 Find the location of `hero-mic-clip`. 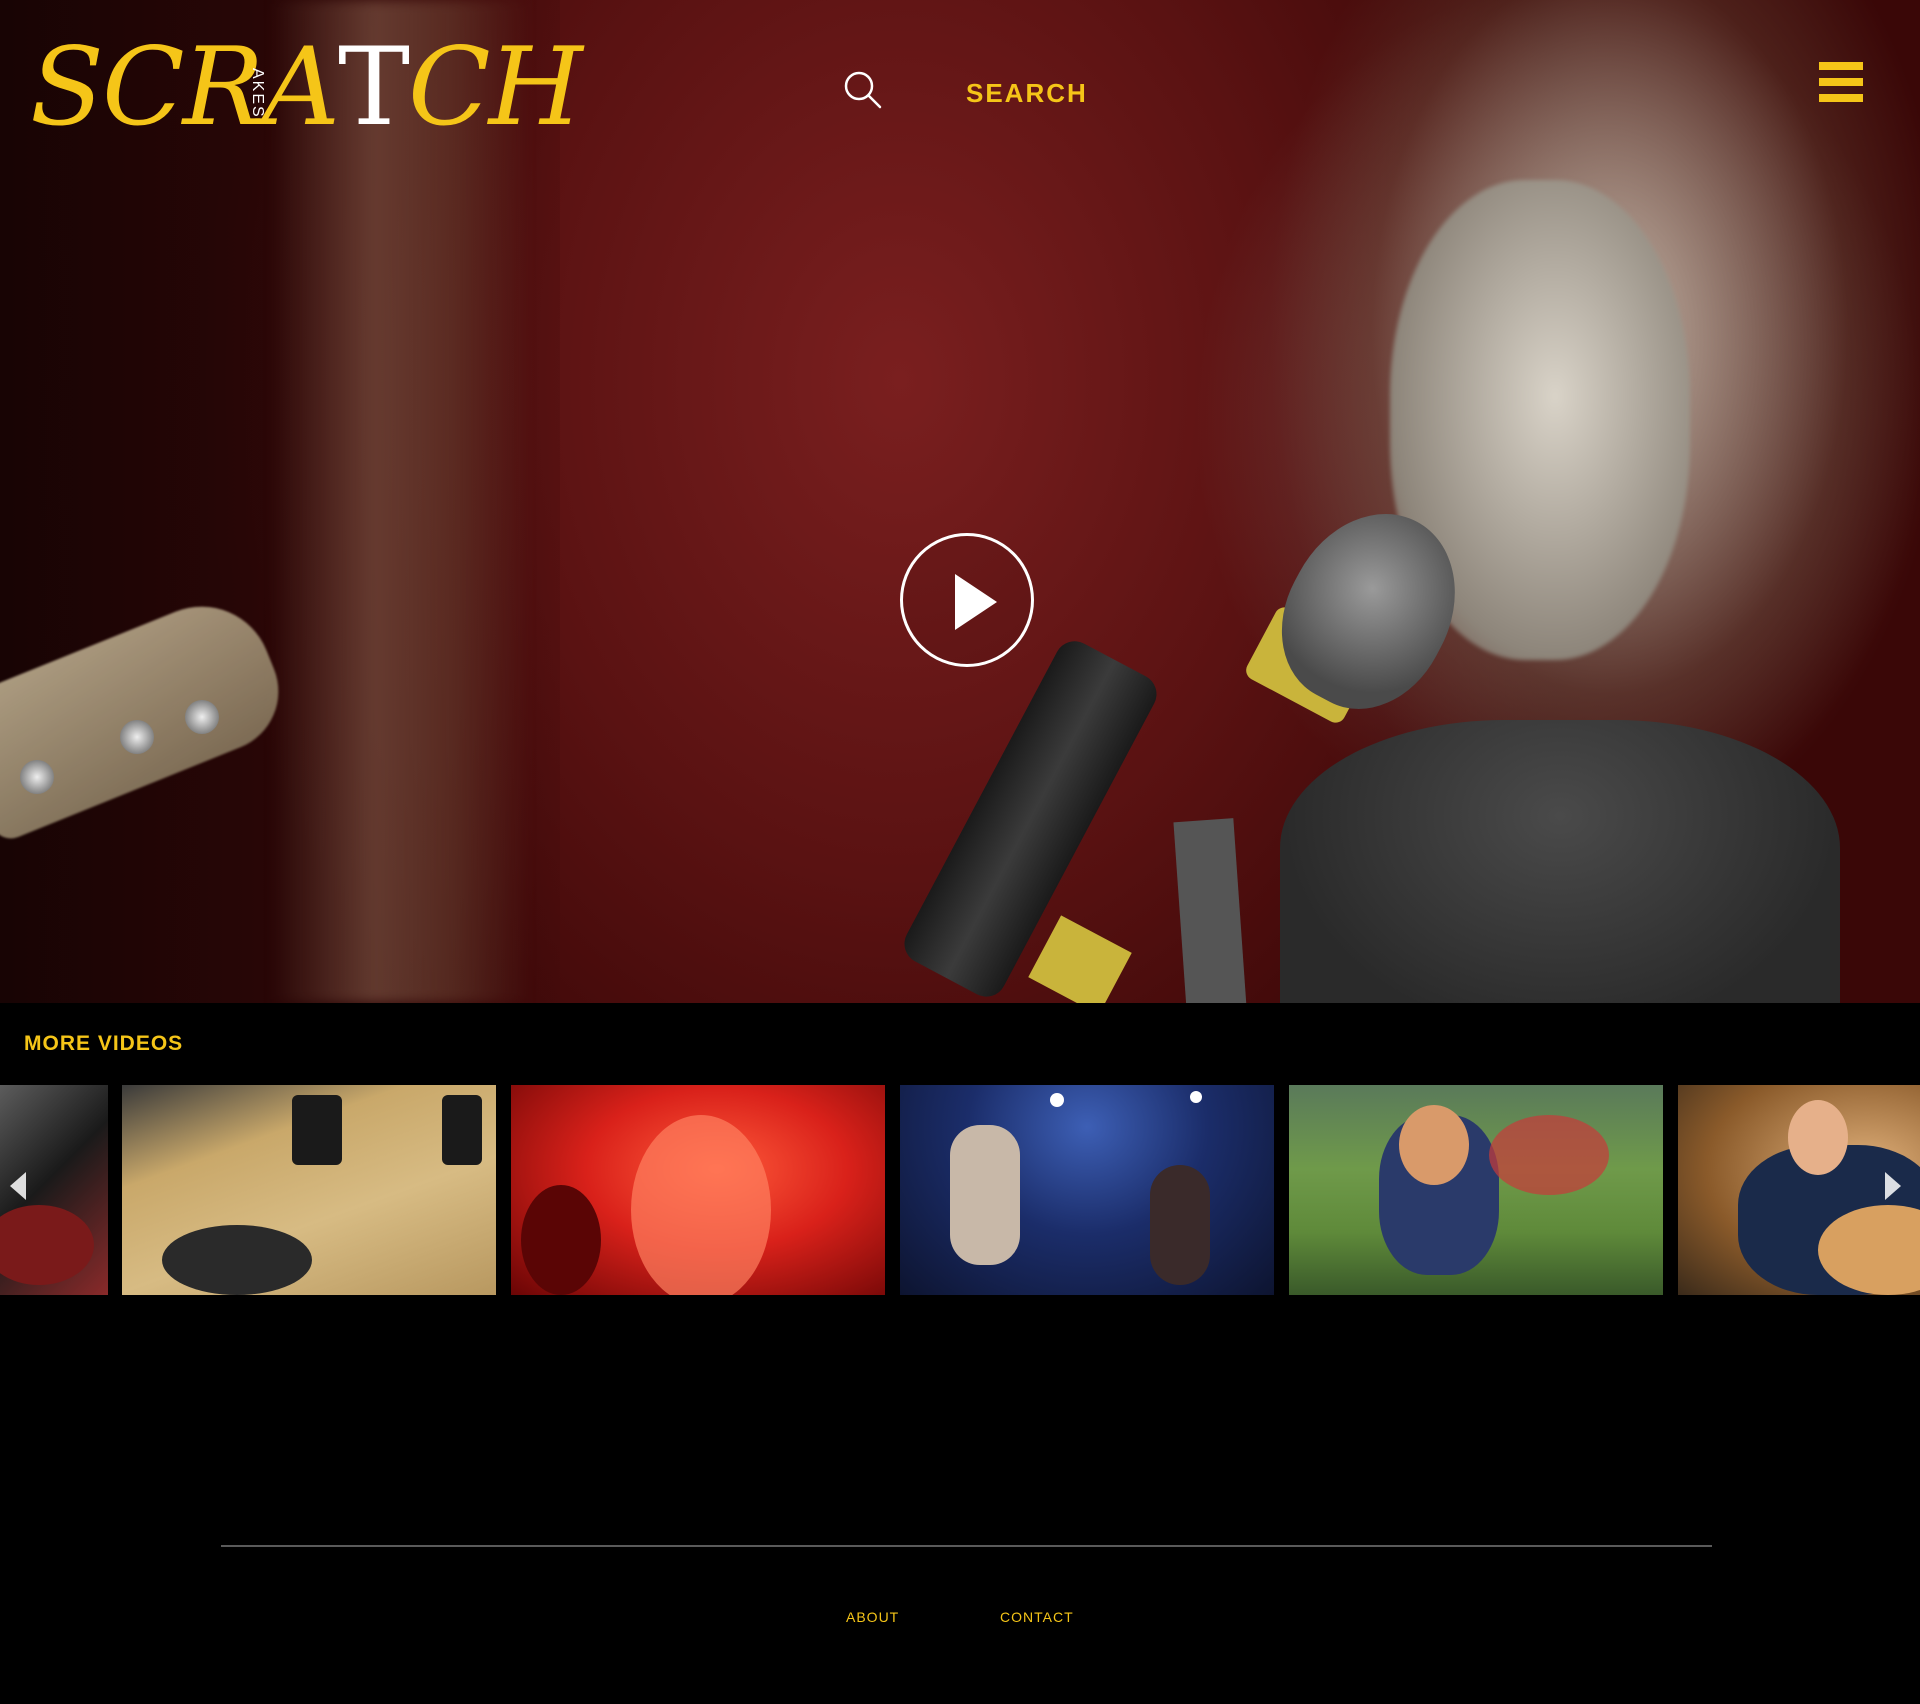

hero-mic-clip is located at coordinates (1080, 959).